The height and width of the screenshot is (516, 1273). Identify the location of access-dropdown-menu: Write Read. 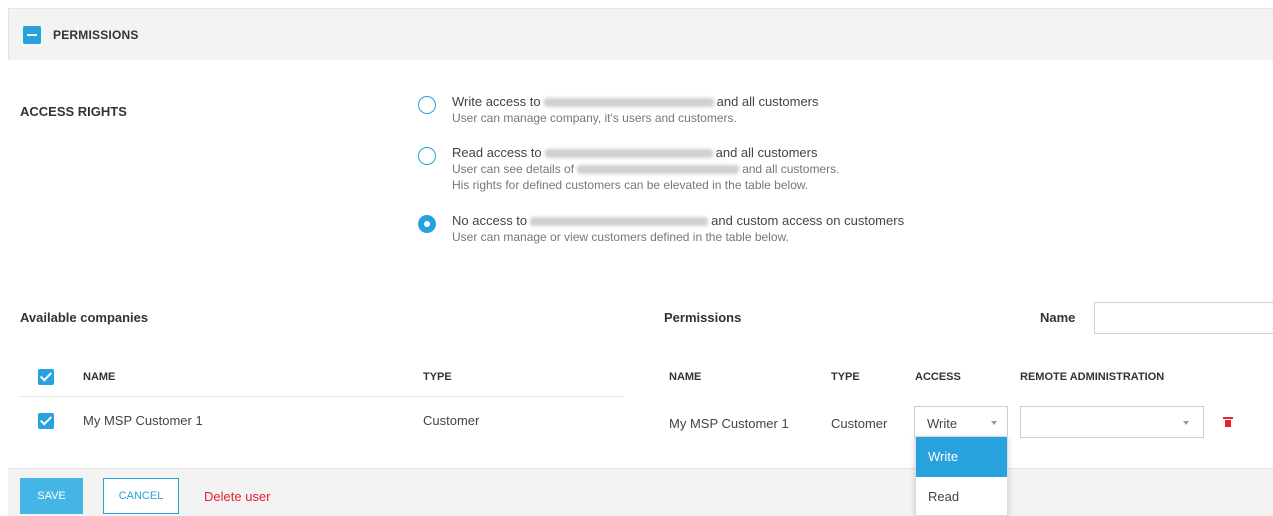
(961, 476).